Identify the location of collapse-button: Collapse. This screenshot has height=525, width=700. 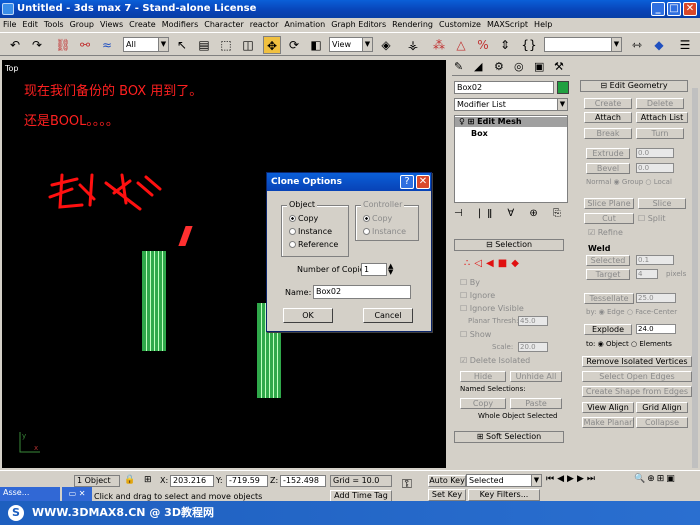
(662, 422).